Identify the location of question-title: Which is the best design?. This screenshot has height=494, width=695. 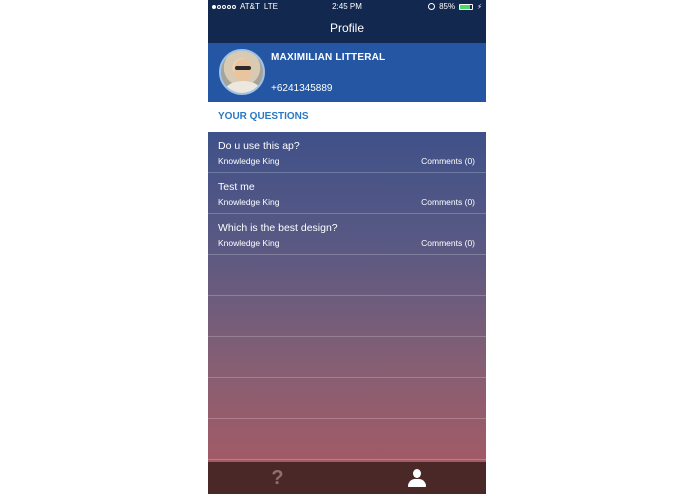
(278, 228).